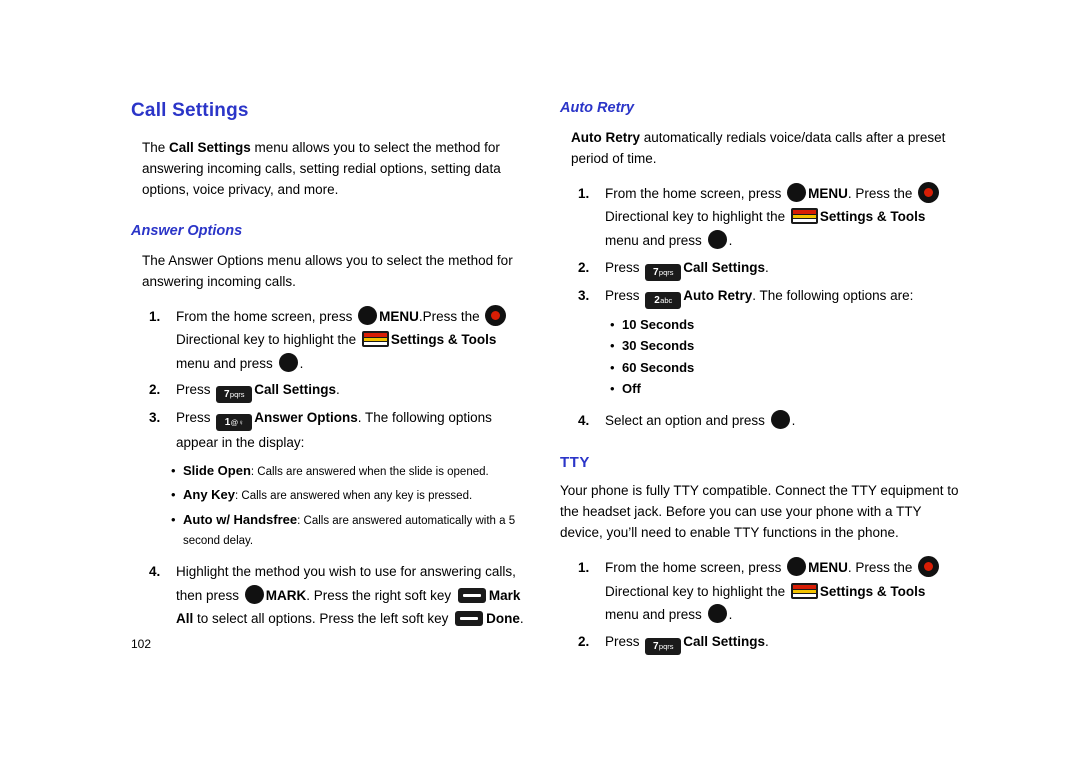 The width and height of the screenshot is (1080, 771). What do you see at coordinates (760, 389) in the screenshot?
I see `list-item: Off` at bounding box center [760, 389].